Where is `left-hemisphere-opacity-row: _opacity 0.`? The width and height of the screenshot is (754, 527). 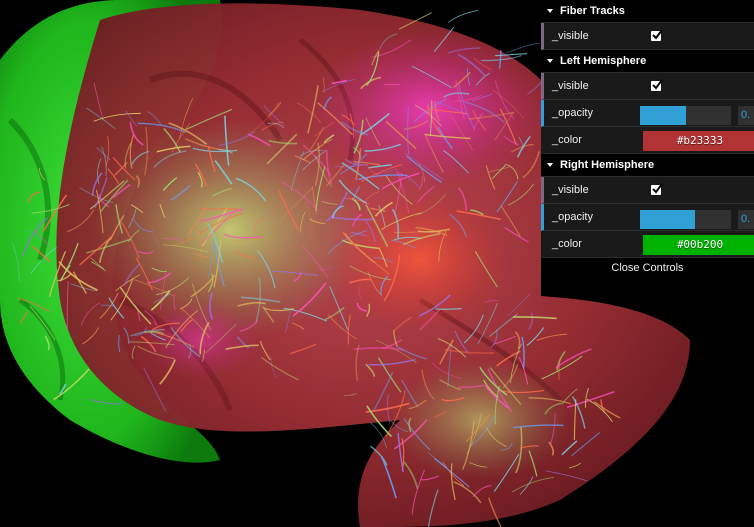 left-hemisphere-opacity-row: _opacity 0. is located at coordinates (647, 113).